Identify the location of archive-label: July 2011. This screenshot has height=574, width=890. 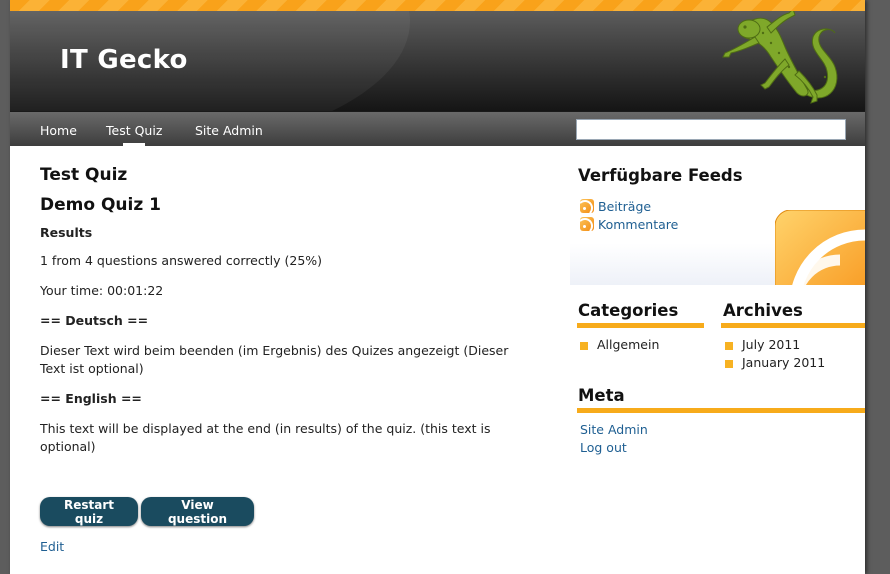
(771, 344).